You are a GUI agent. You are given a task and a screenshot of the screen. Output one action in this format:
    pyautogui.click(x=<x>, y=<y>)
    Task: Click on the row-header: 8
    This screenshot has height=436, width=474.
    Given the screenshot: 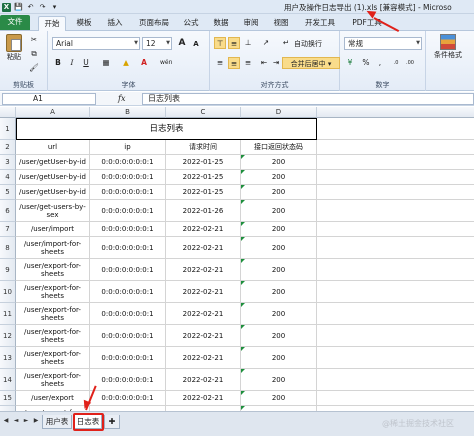 What is the action you would take?
    pyautogui.click(x=8, y=248)
    